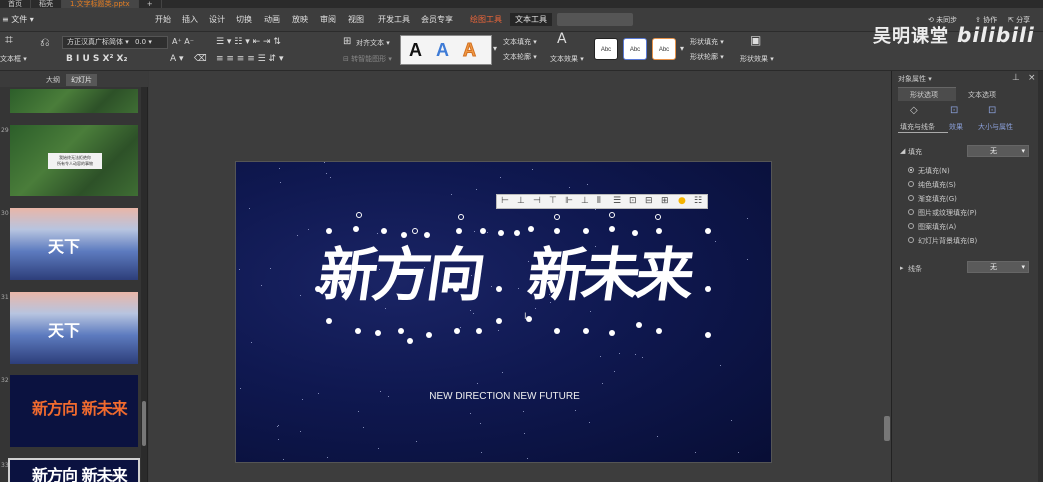 The width and height of the screenshot is (1043, 482). I want to click on align-center-icon: ⊥, so click(521, 201).